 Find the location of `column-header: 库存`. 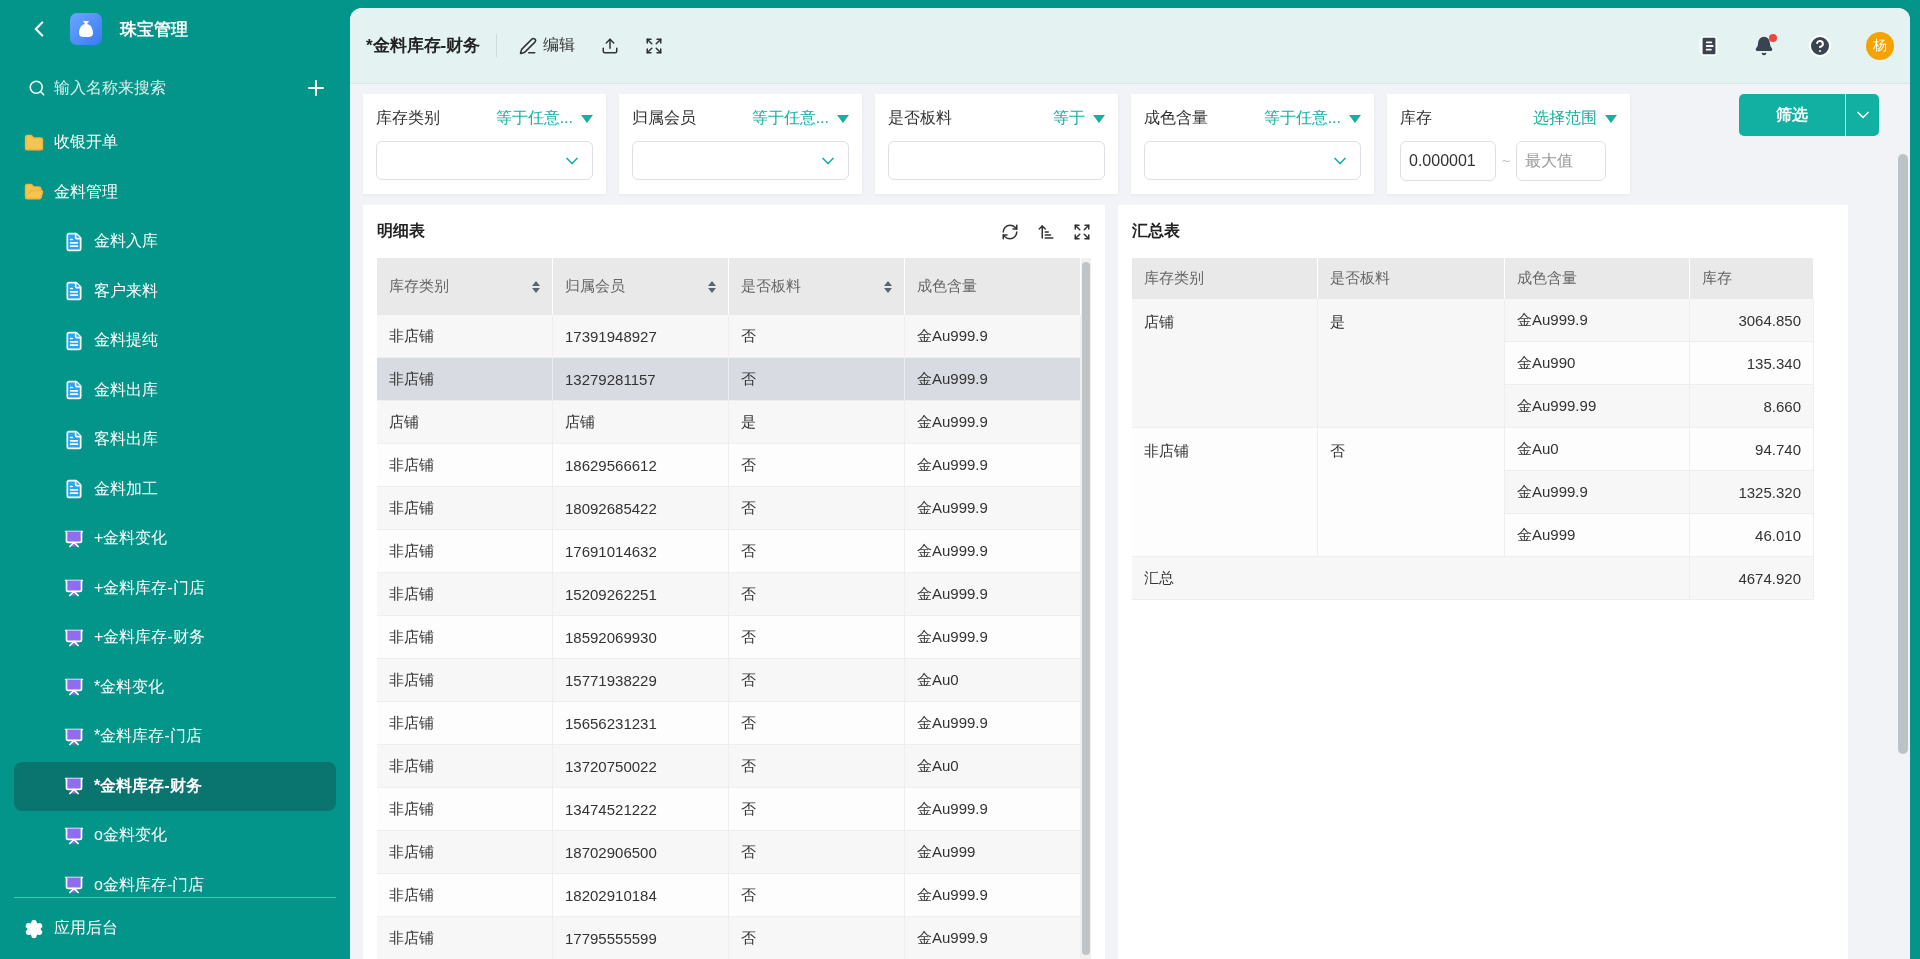

column-header: 库存 is located at coordinates (1752, 278).